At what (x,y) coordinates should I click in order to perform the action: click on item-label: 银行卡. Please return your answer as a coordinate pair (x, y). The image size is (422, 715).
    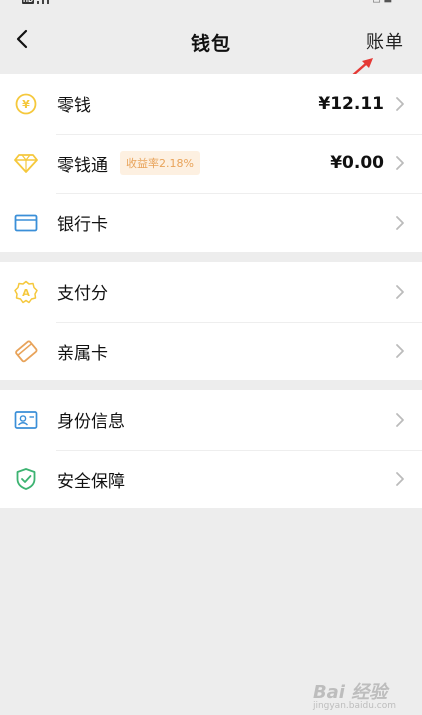
    Looking at the image, I should click on (82, 225).